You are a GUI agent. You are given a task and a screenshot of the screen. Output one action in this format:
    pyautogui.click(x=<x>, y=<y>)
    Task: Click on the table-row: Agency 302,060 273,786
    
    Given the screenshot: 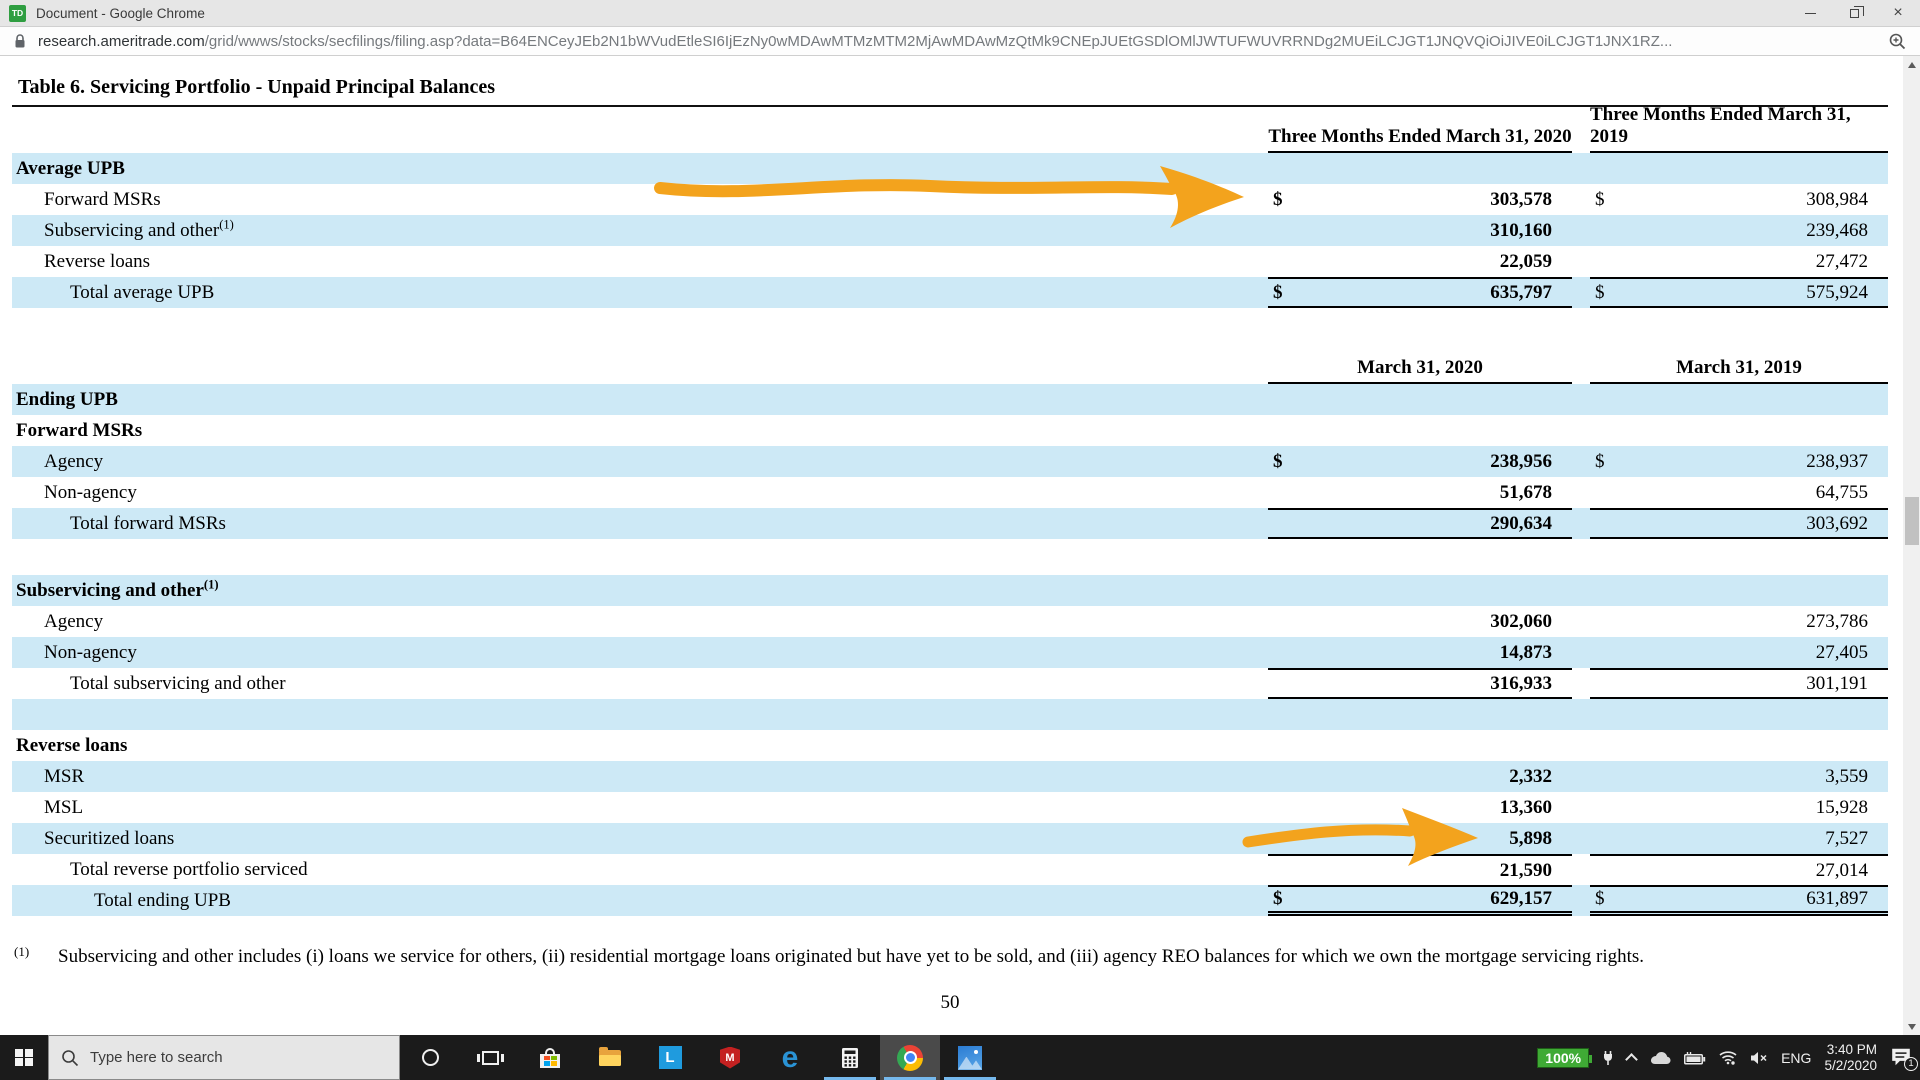 What is the action you would take?
    pyautogui.click(x=950, y=621)
    